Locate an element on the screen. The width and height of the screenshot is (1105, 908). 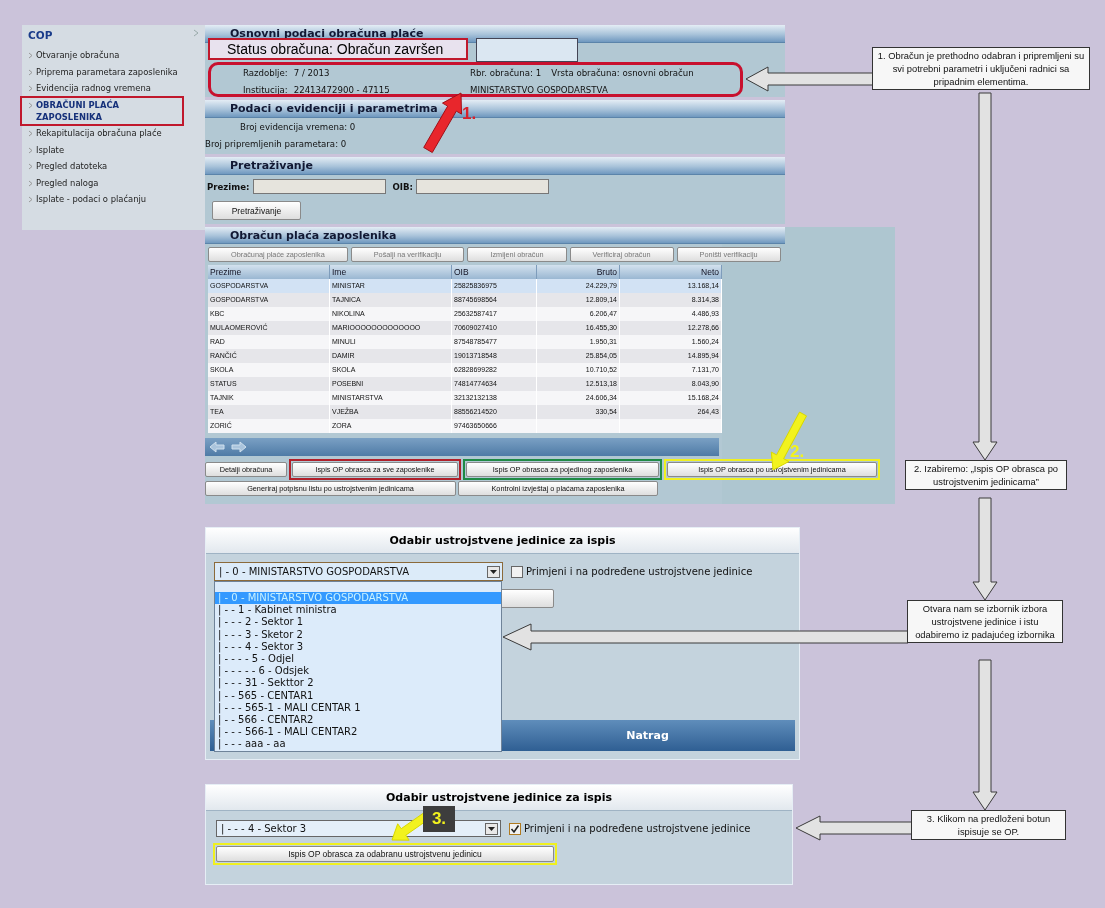
dropdown-option: | - - - 31 - Sekttor 2 is located at coordinates (358, 683).